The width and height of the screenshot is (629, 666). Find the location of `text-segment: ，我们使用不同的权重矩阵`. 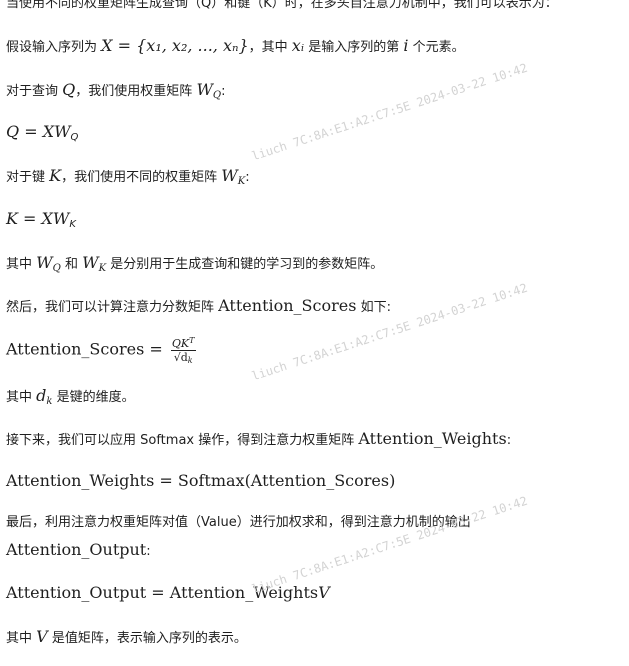

text-segment: ，我们使用不同的权重矩阵 is located at coordinates (139, 177).